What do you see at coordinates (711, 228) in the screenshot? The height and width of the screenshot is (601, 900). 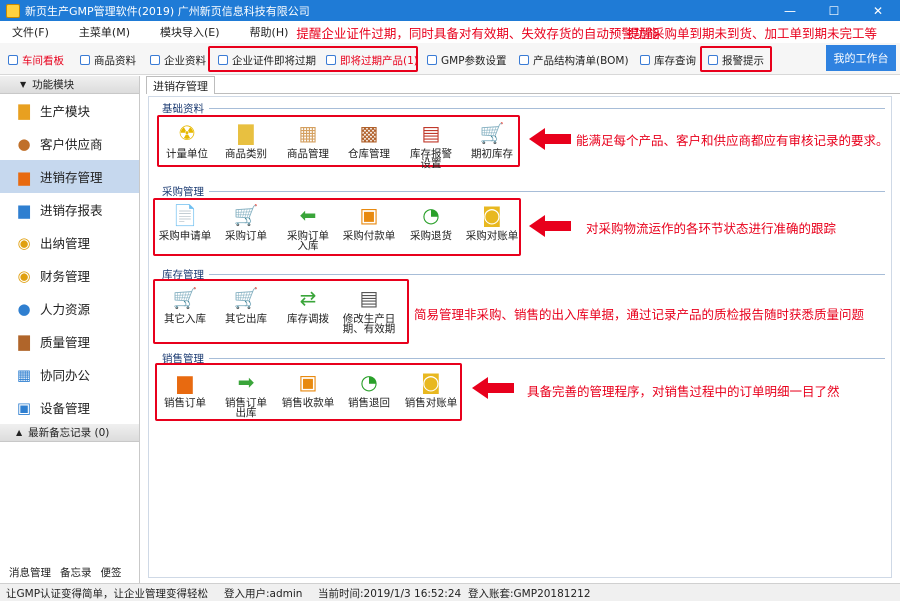 I see `annotation-purchase: 对采购物流运作的各环节状态进行准确的跟踪` at bounding box center [711, 228].